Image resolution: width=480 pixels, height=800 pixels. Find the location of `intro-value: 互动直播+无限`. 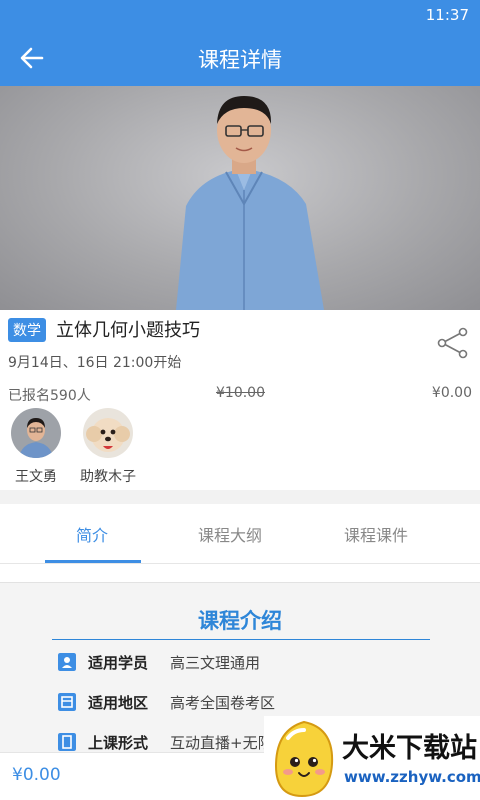

intro-value: 互动直播+无限 is located at coordinates (221, 743).